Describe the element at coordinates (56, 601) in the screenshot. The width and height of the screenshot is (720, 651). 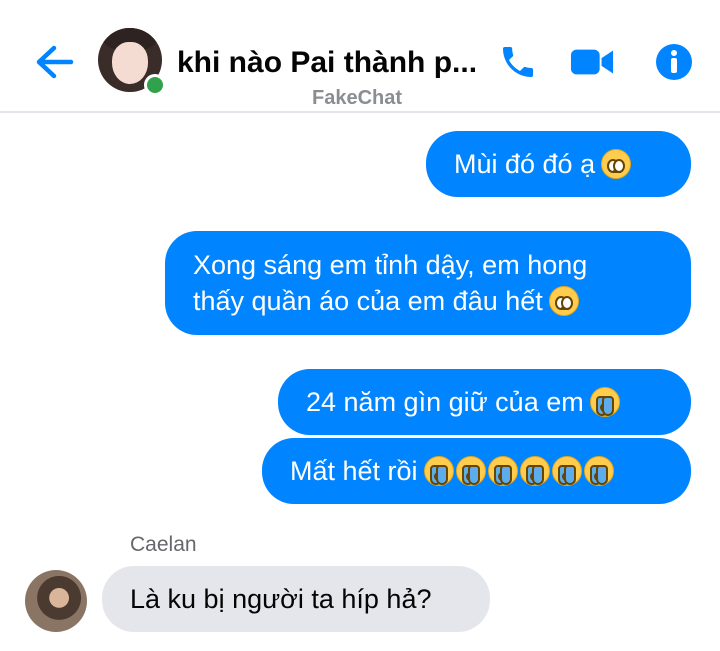
I see `sender-avatar` at that location.